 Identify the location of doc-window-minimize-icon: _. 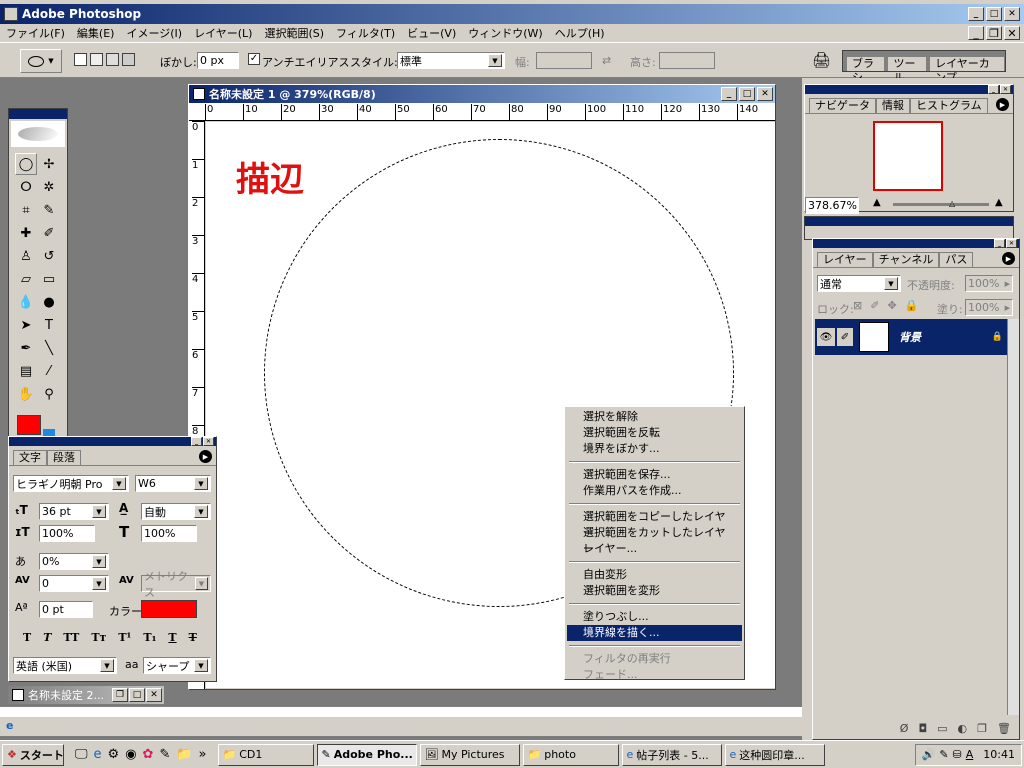
(729, 94).